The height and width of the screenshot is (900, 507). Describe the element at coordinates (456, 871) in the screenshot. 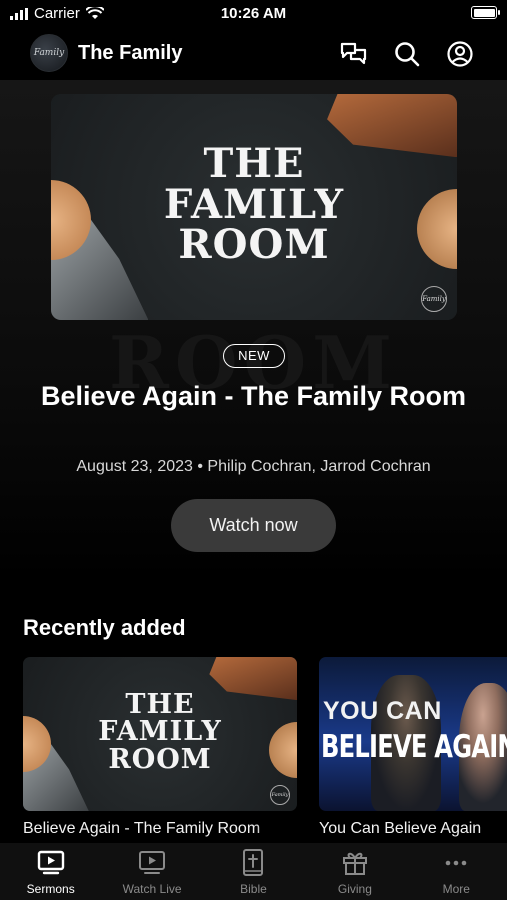

I see `tab-more: More` at that location.